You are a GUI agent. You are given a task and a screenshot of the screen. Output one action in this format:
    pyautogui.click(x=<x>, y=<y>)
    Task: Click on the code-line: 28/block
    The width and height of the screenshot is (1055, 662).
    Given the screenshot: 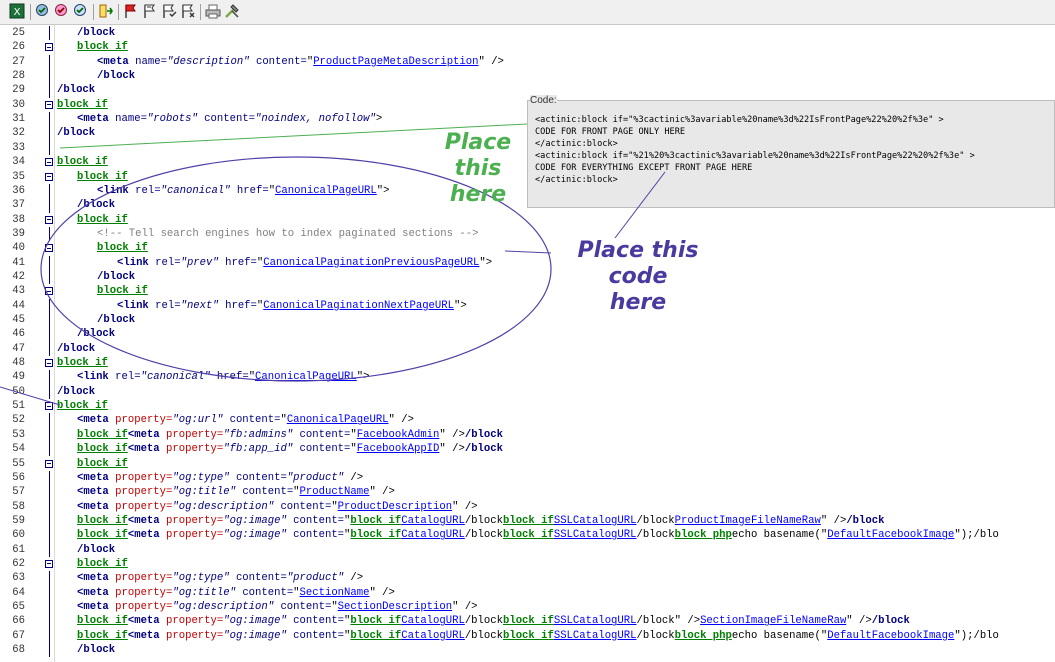 What is the action you would take?
    pyautogui.click(x=527, y=76)
    